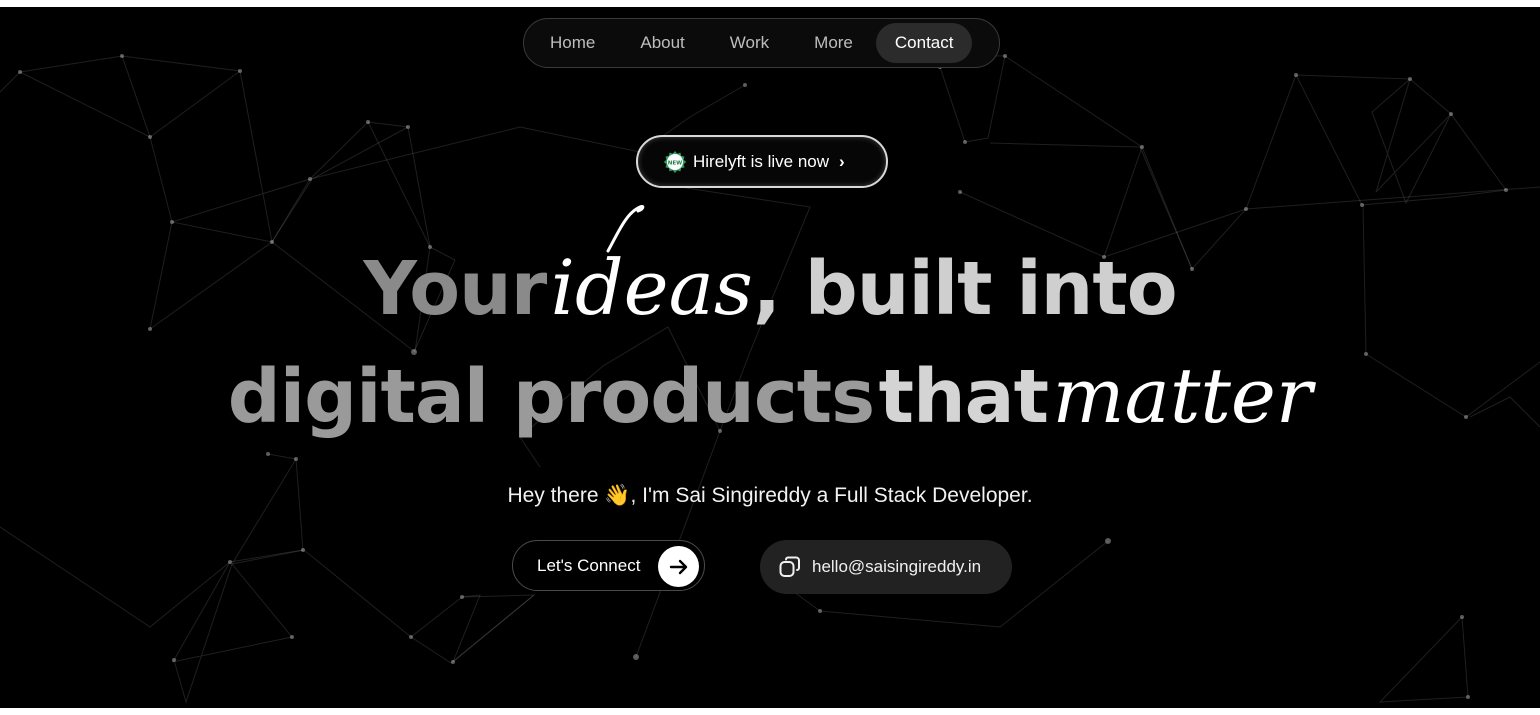 This screenshot has height=715, width=1540. What do you see at coordinates (551, 397) in the screenshot?
I see `headline-words-digital-products: digital products` at bounding box center [551, 397].